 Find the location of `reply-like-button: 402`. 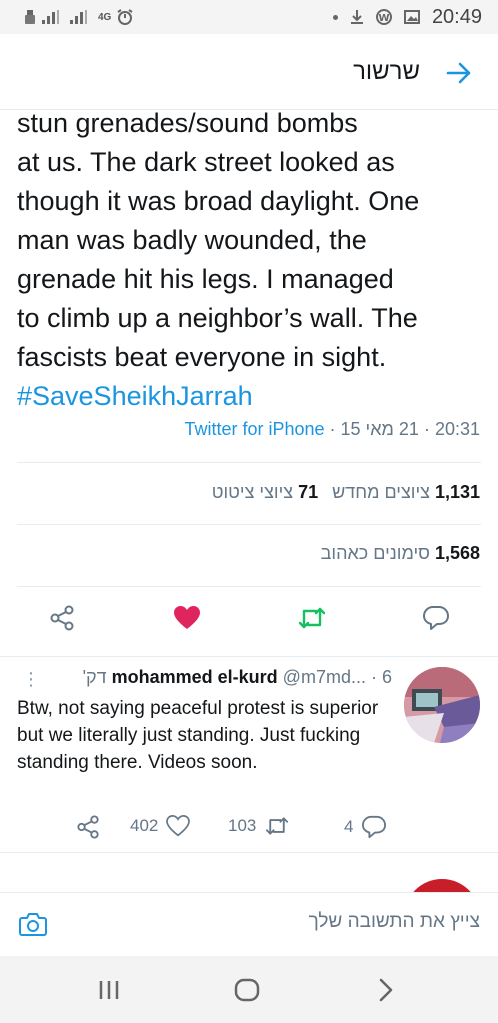

reply-like-button: 402 is located at coordinates (160, 826).